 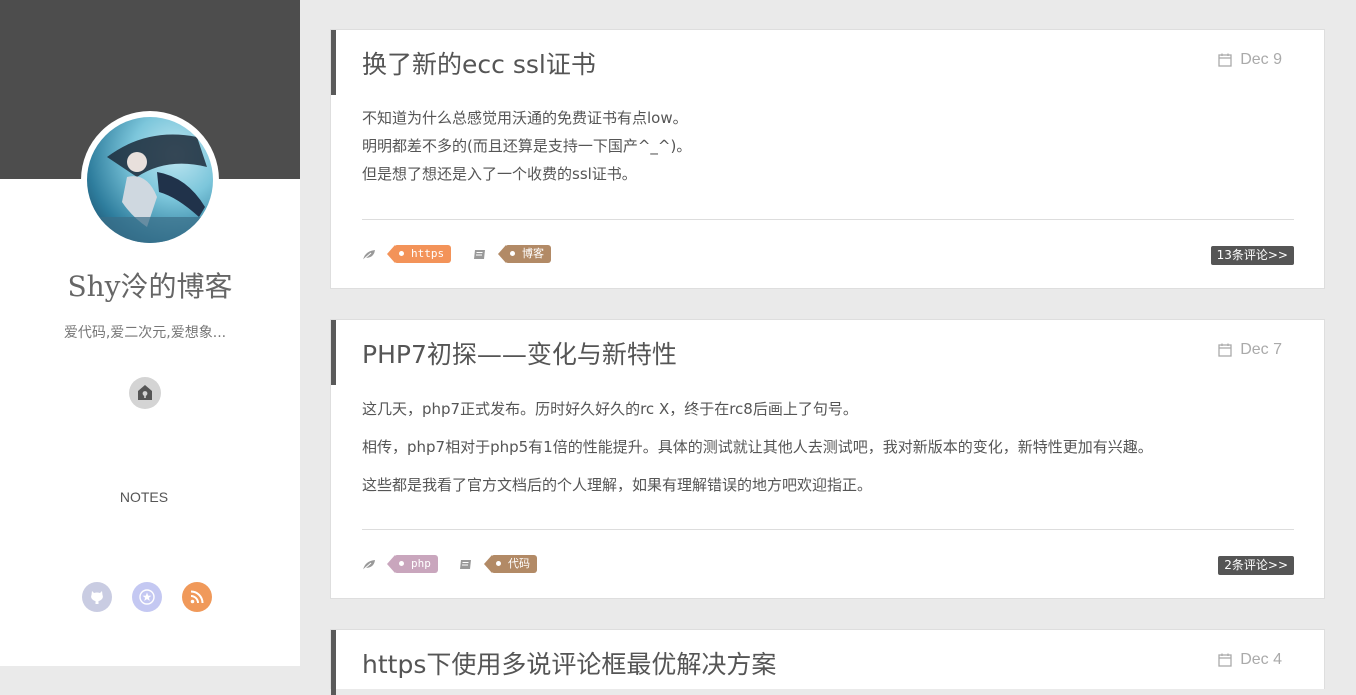 I want to click on post-excerpt-line: 这些都是我看了官方文档后的个人理解，如果有理解错误的地方吧欢迎指正。, so click(x=617, y=485).